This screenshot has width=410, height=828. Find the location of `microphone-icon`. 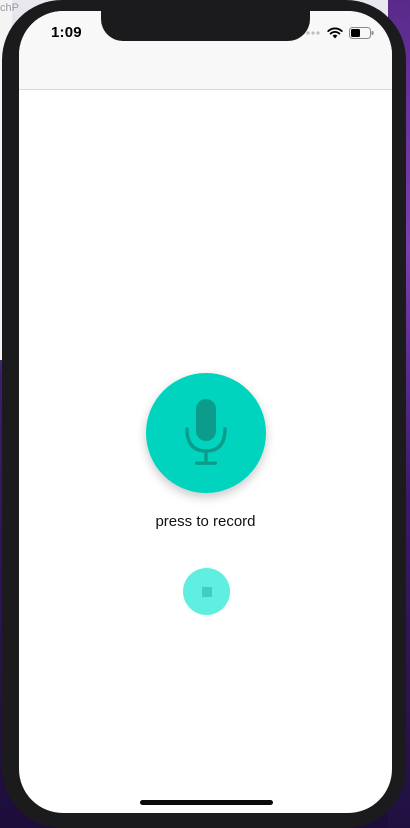

microphone-icon is located at coordinates (206, 432).